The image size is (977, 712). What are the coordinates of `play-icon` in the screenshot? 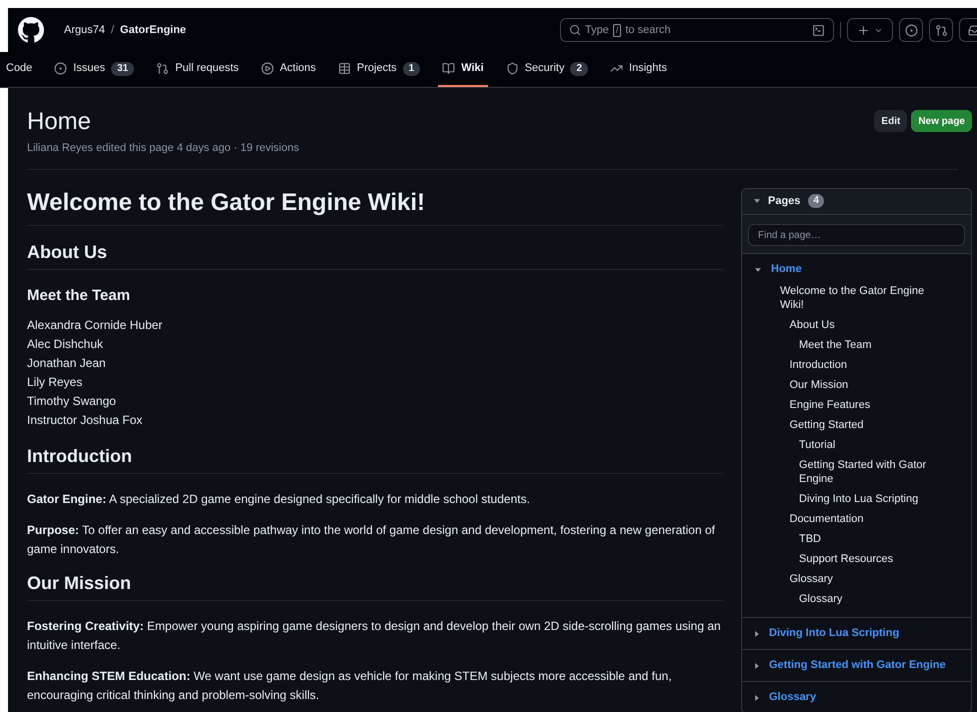 It's located at (267, 68).